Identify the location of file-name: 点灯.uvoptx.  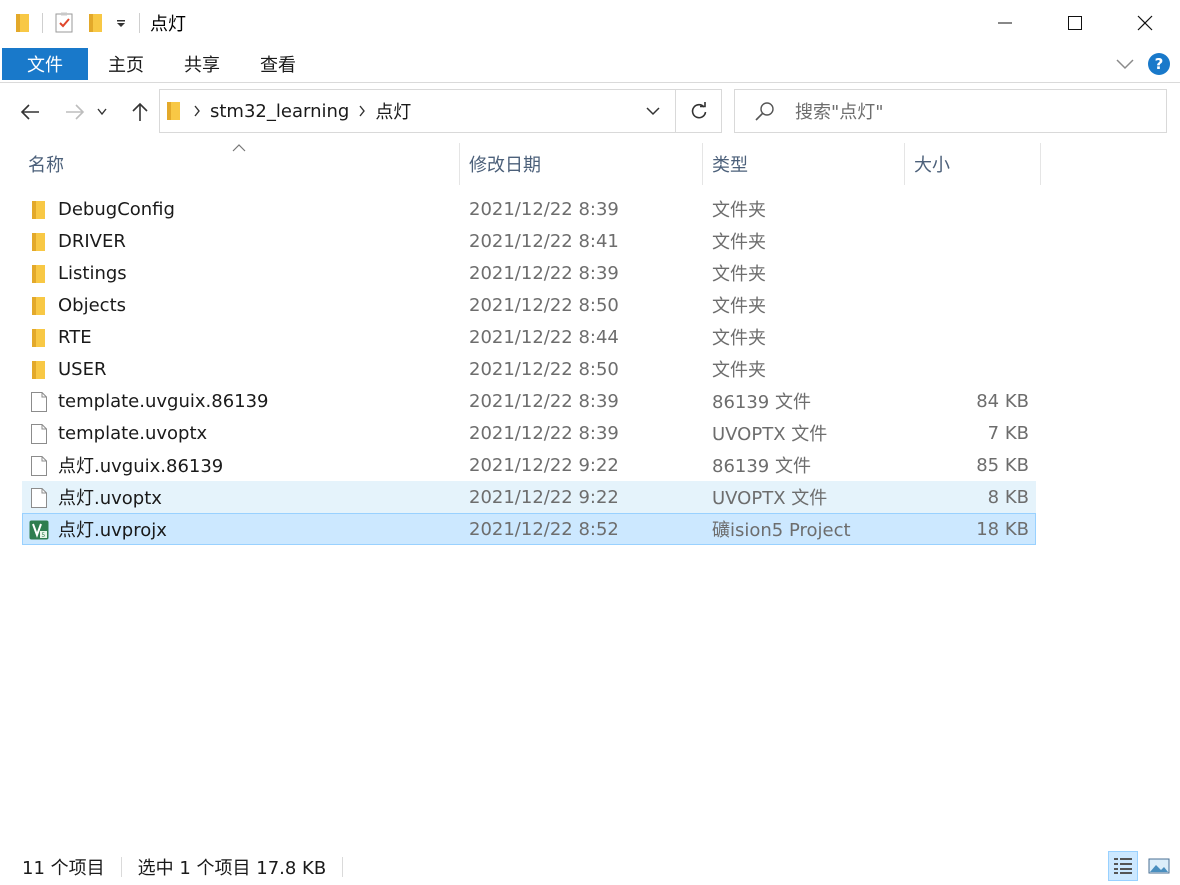
(110, 498).